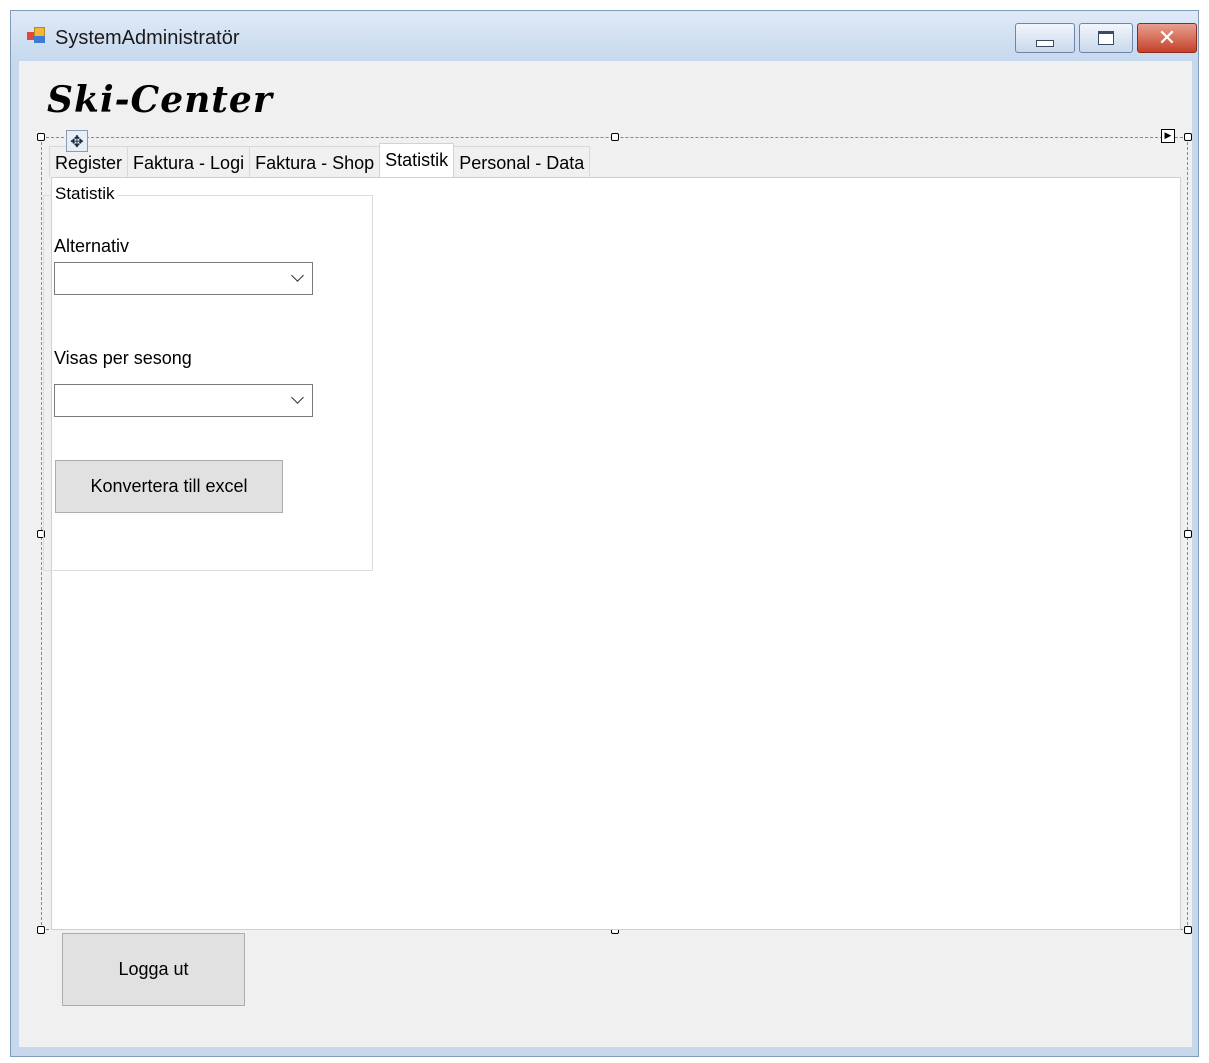  I want to click on move-icon: ✥, so click(77, 141).